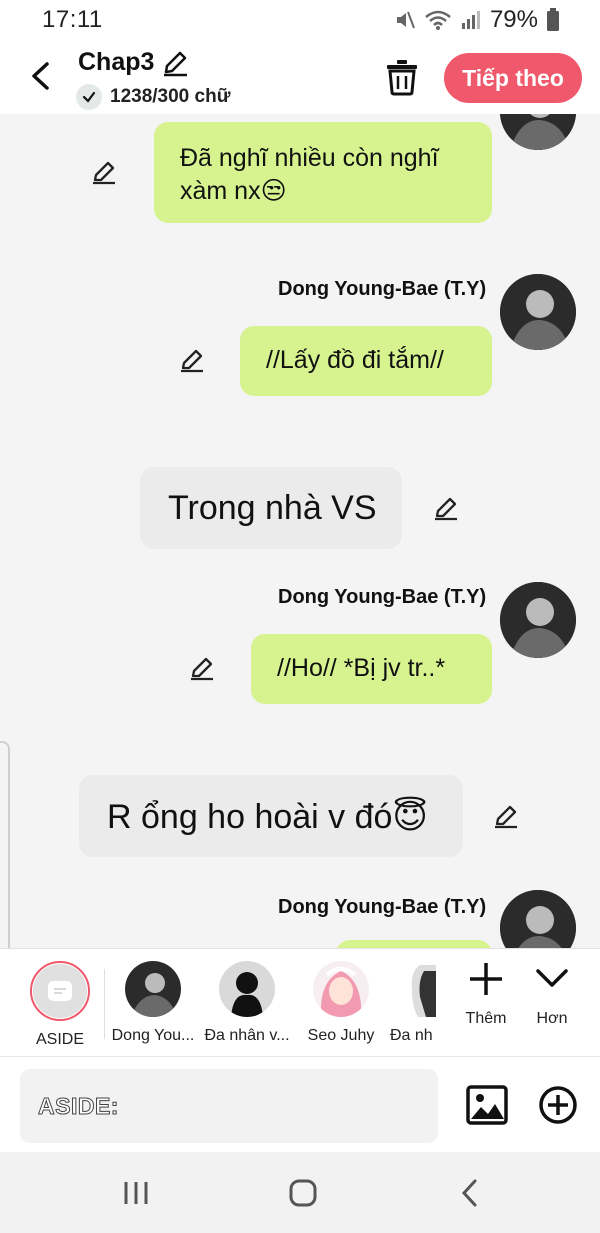 This screenshot has height=1233, width=600. I want to click on recent-apps-icon, so click(136, 1193).